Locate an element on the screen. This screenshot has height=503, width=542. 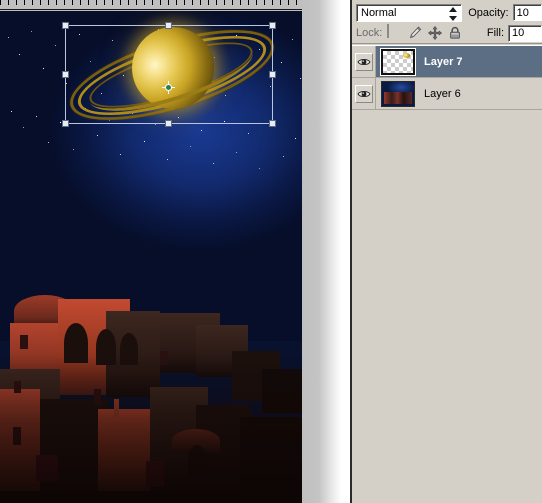
horizontal-ruler is located at coordinates (151, 5).